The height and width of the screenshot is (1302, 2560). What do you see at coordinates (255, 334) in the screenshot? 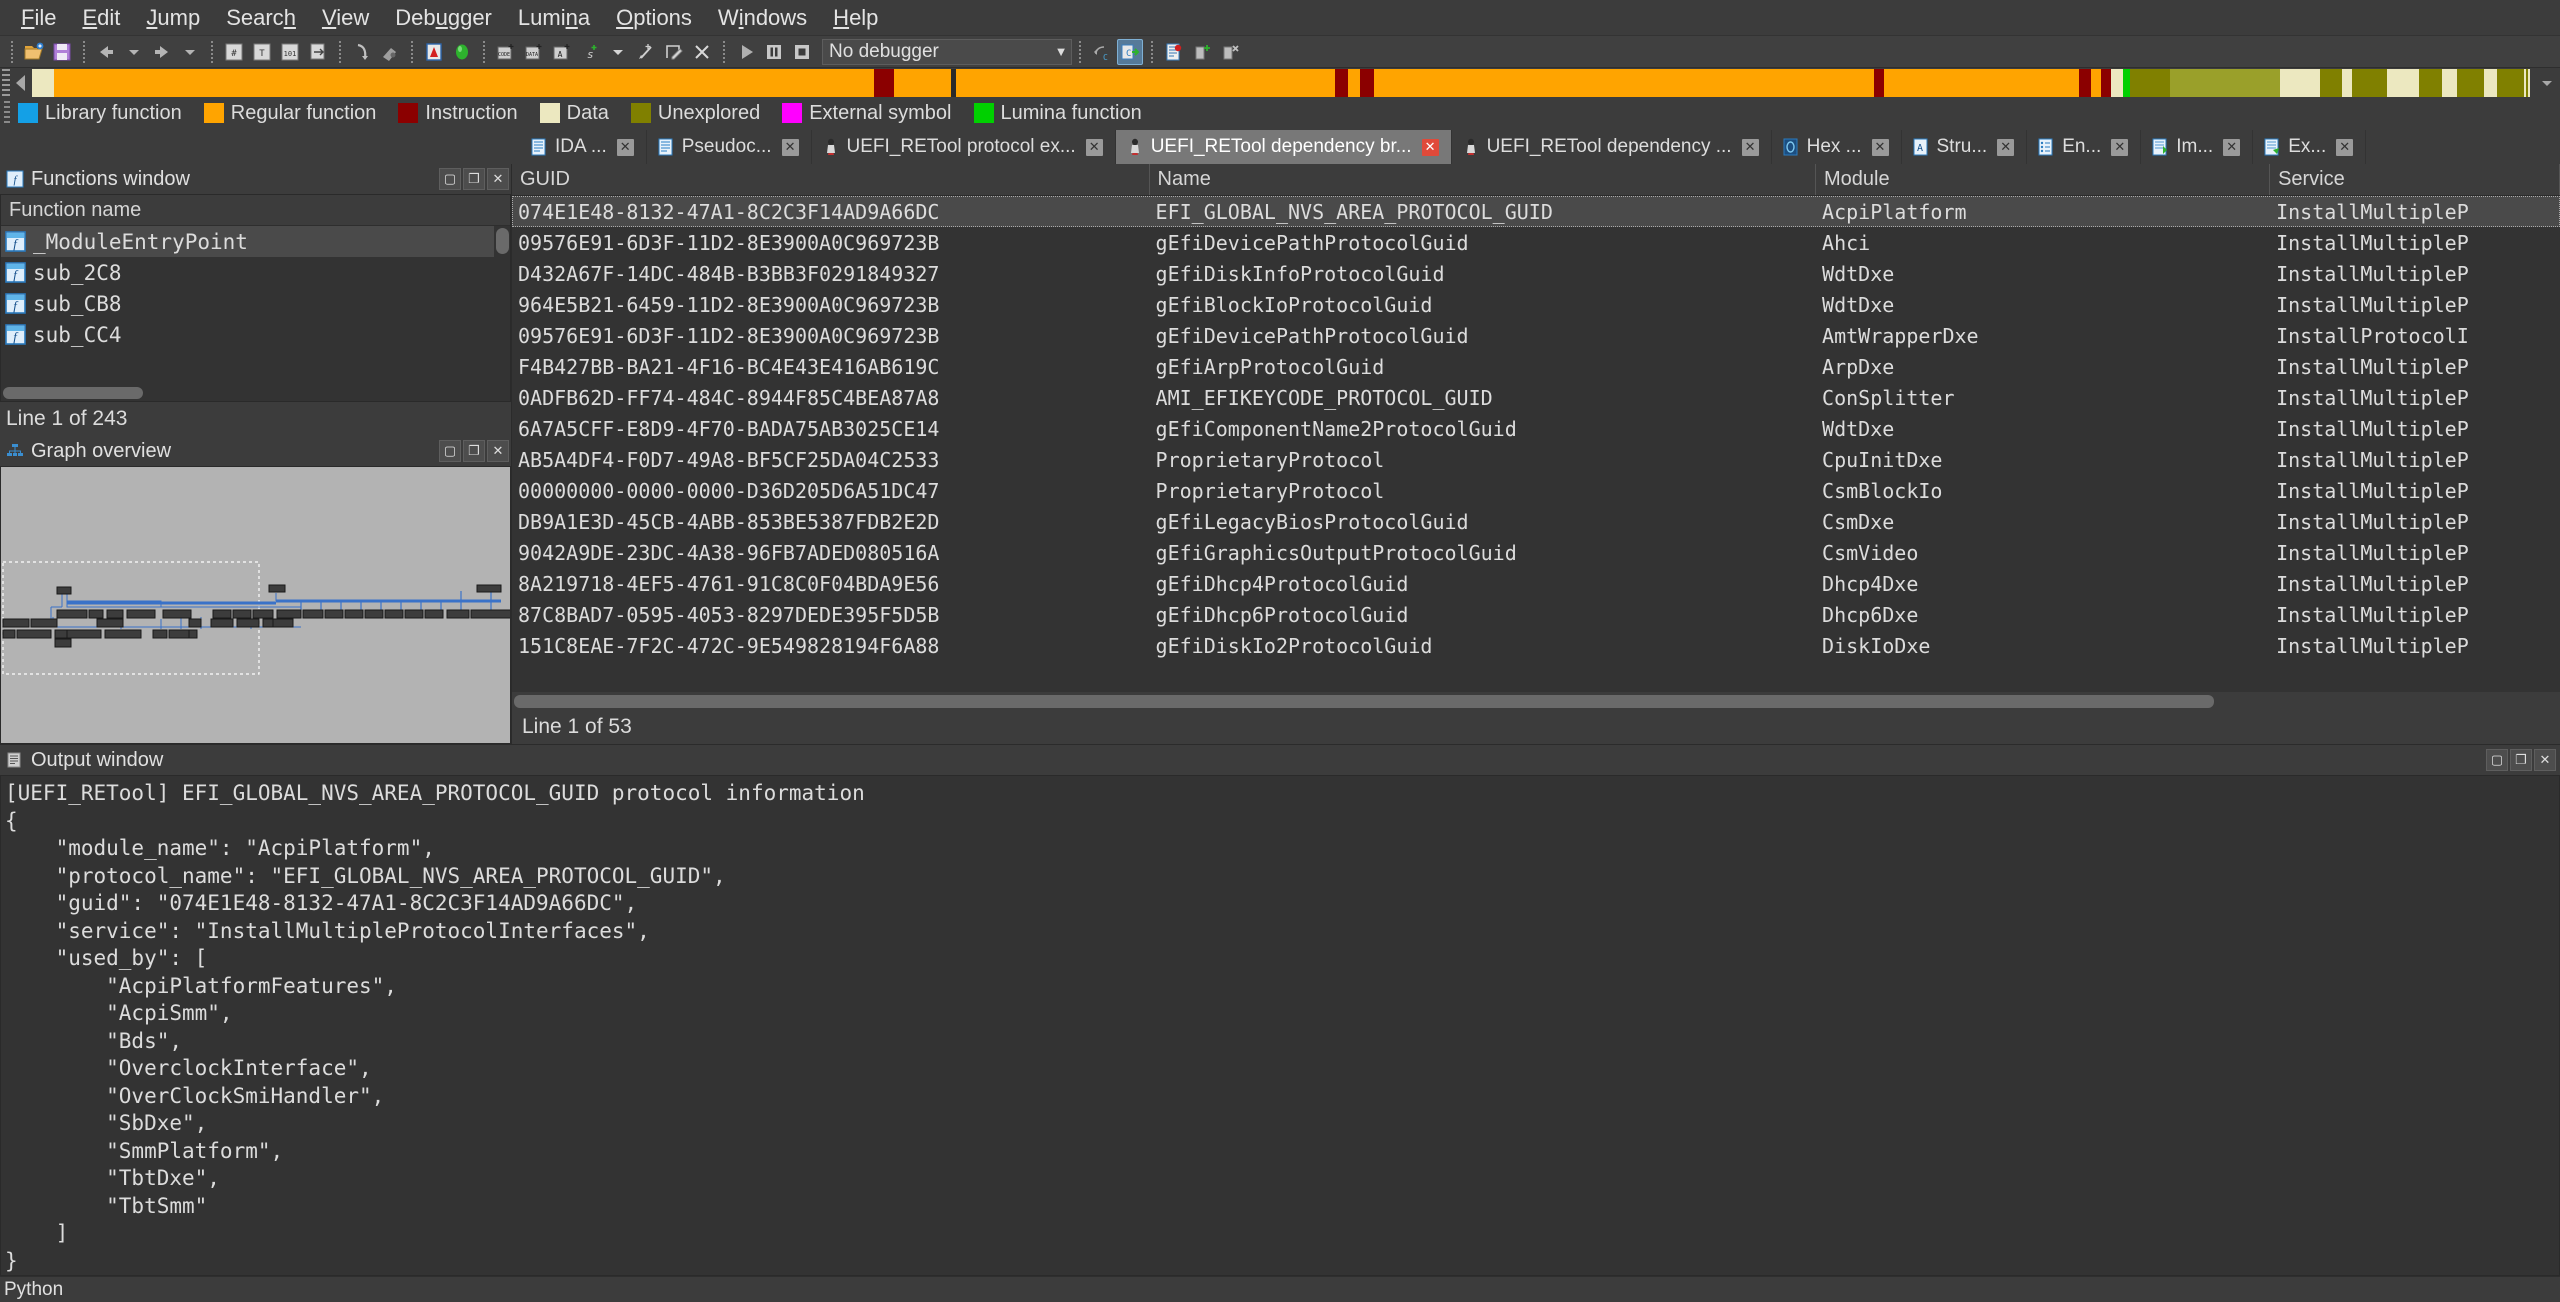
I see `function-list-item: f sub_CC4` at bounding box center [255, 334].